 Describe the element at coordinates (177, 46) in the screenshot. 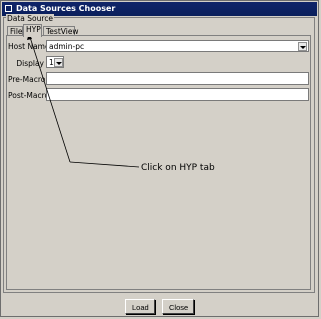

I see `host-name-select: admin-pc` at that location.